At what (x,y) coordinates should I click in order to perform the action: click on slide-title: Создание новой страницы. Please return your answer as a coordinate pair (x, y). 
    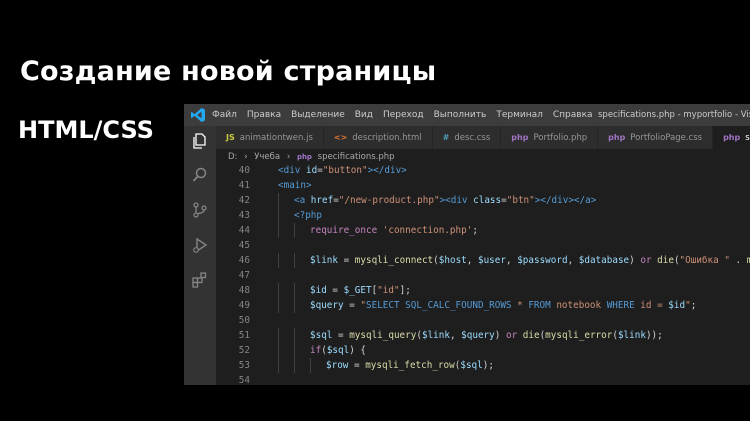
    Looking at the image, I should click on (228, 71).